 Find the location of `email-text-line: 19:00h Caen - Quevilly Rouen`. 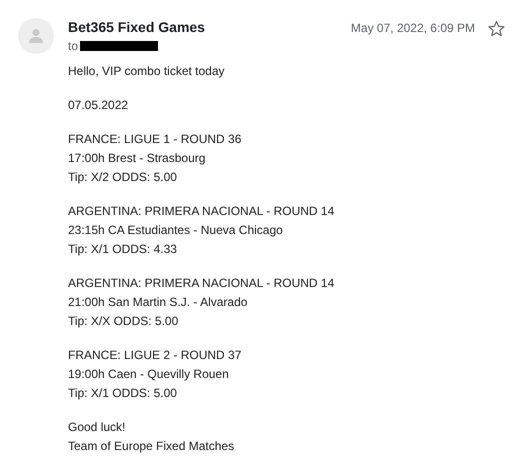

email-text-line: 19:00h Caen - Quevilly Rouen is located at coordinates (148, 374).